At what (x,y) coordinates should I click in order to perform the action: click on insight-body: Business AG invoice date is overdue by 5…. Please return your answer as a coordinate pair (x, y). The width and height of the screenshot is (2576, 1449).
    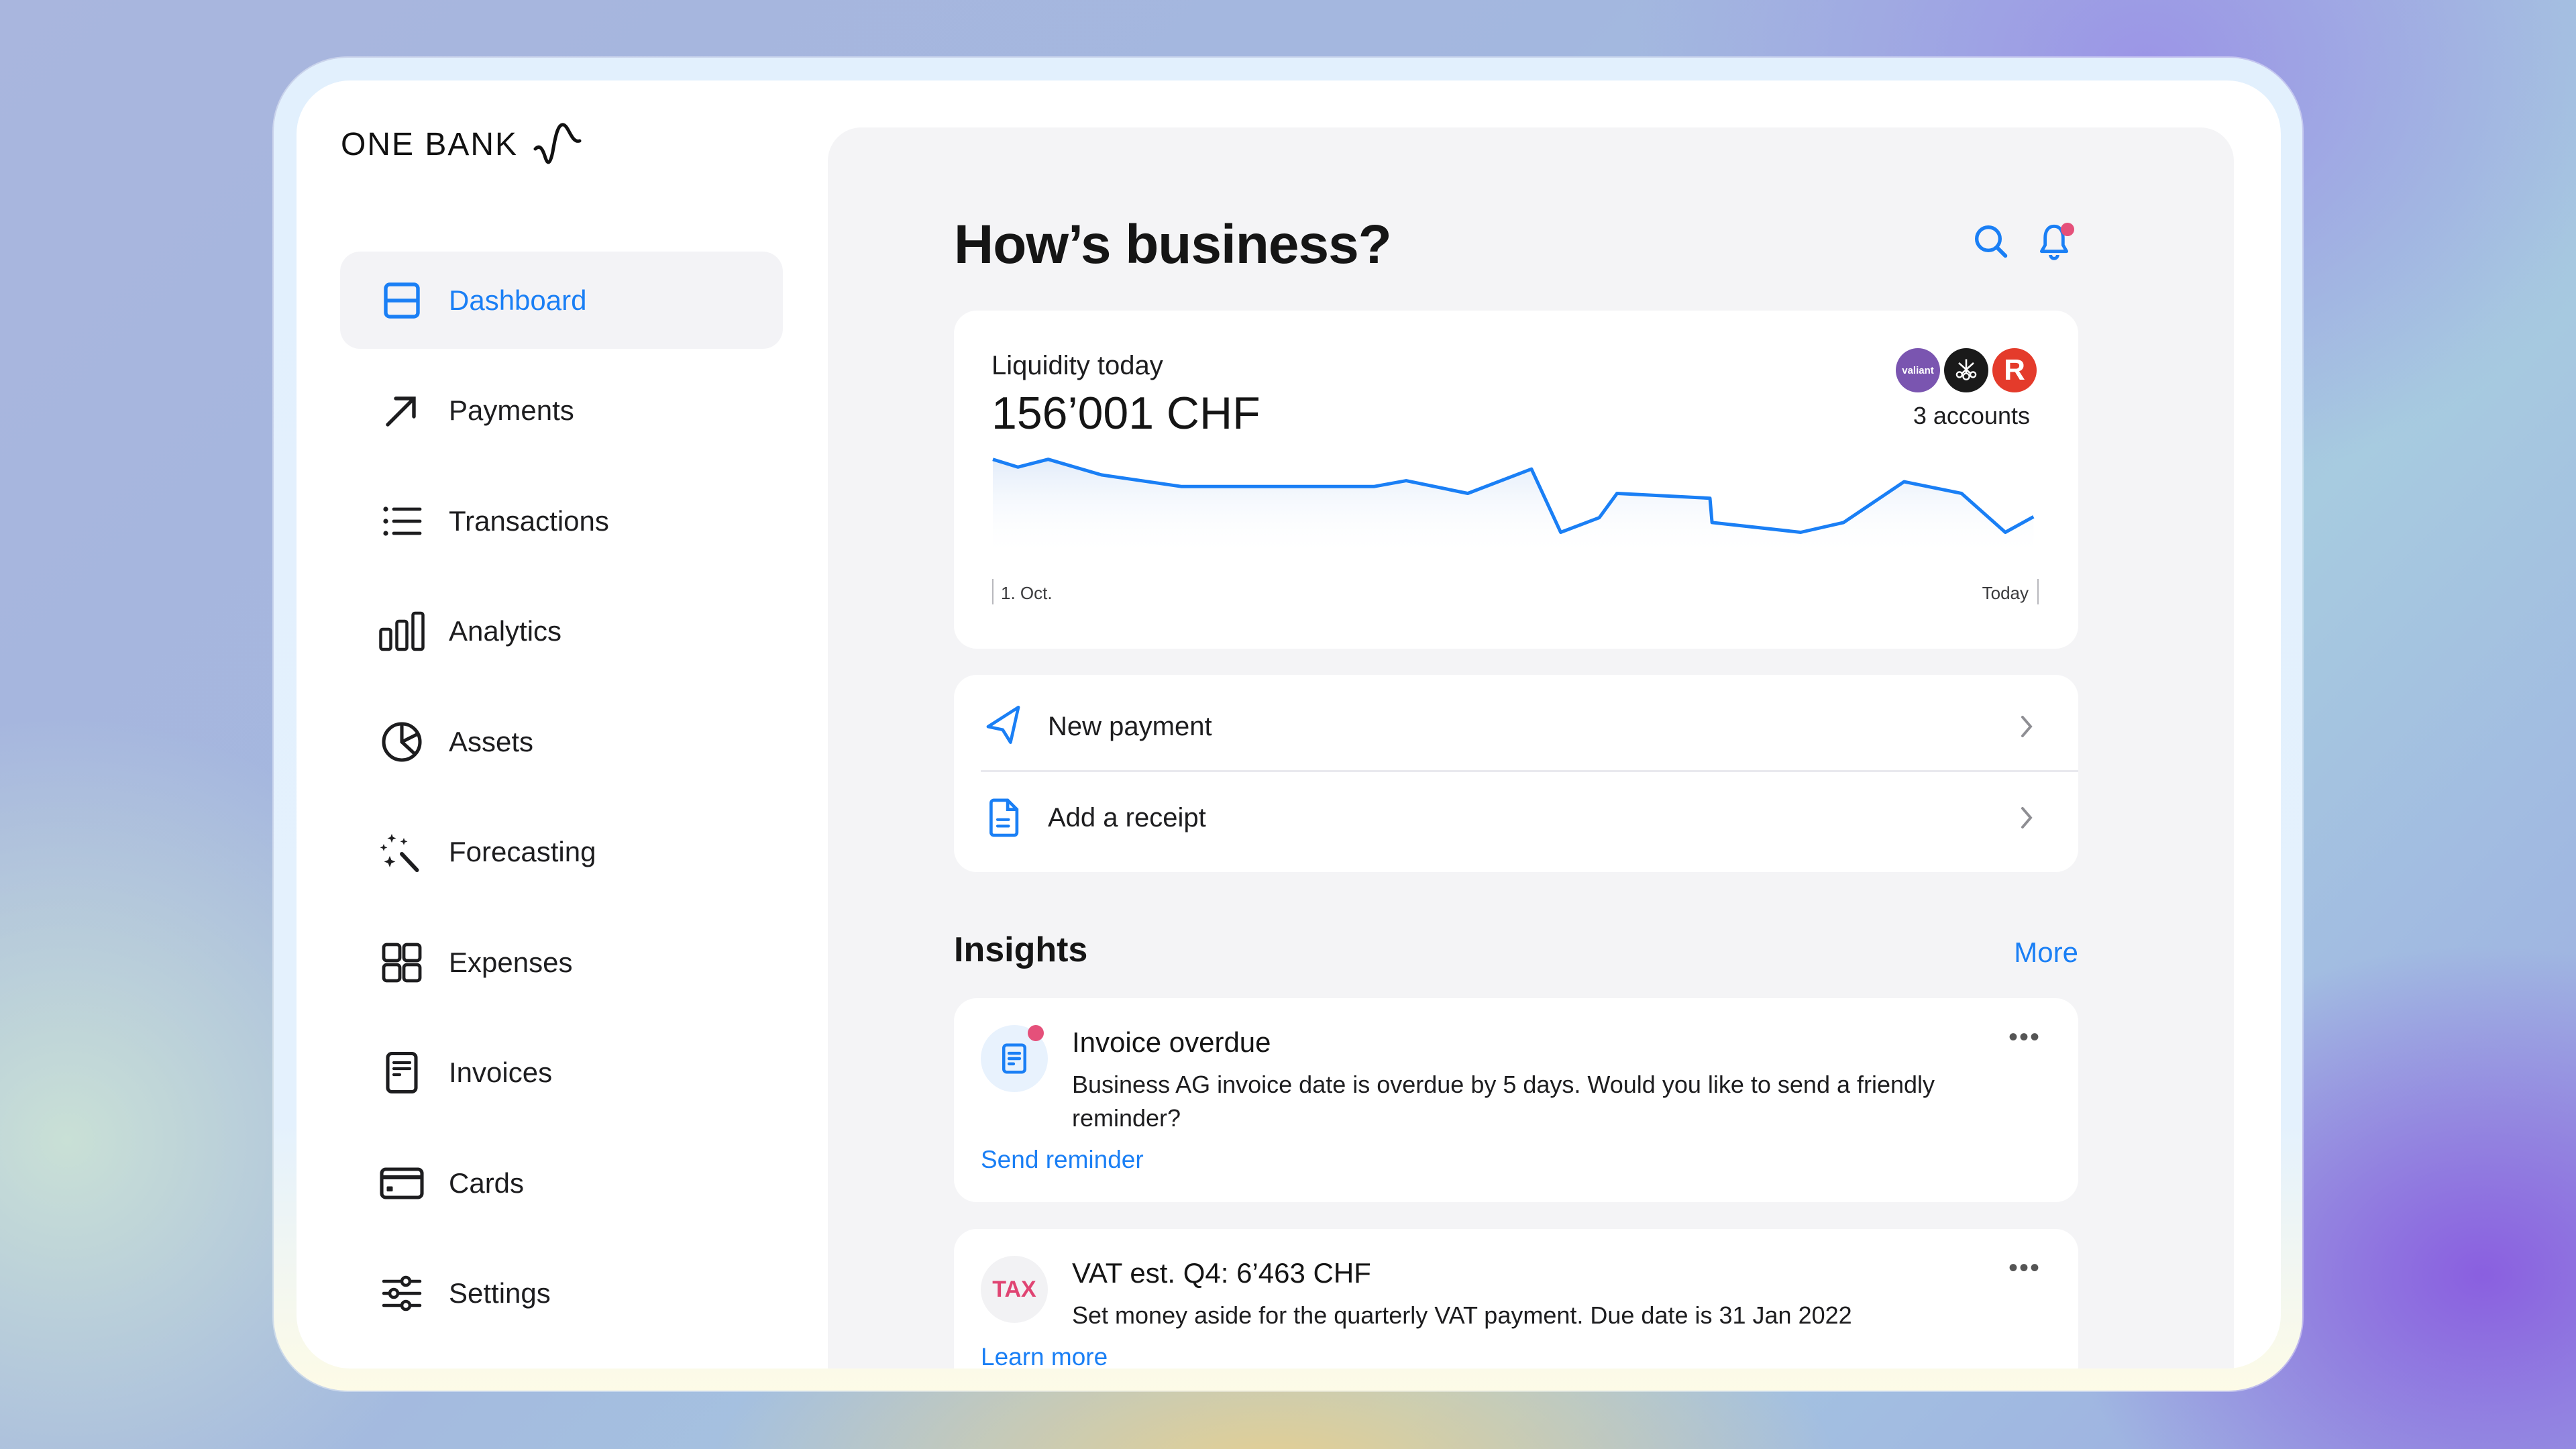
    Looking at the image, I should click on (1503, 1101).